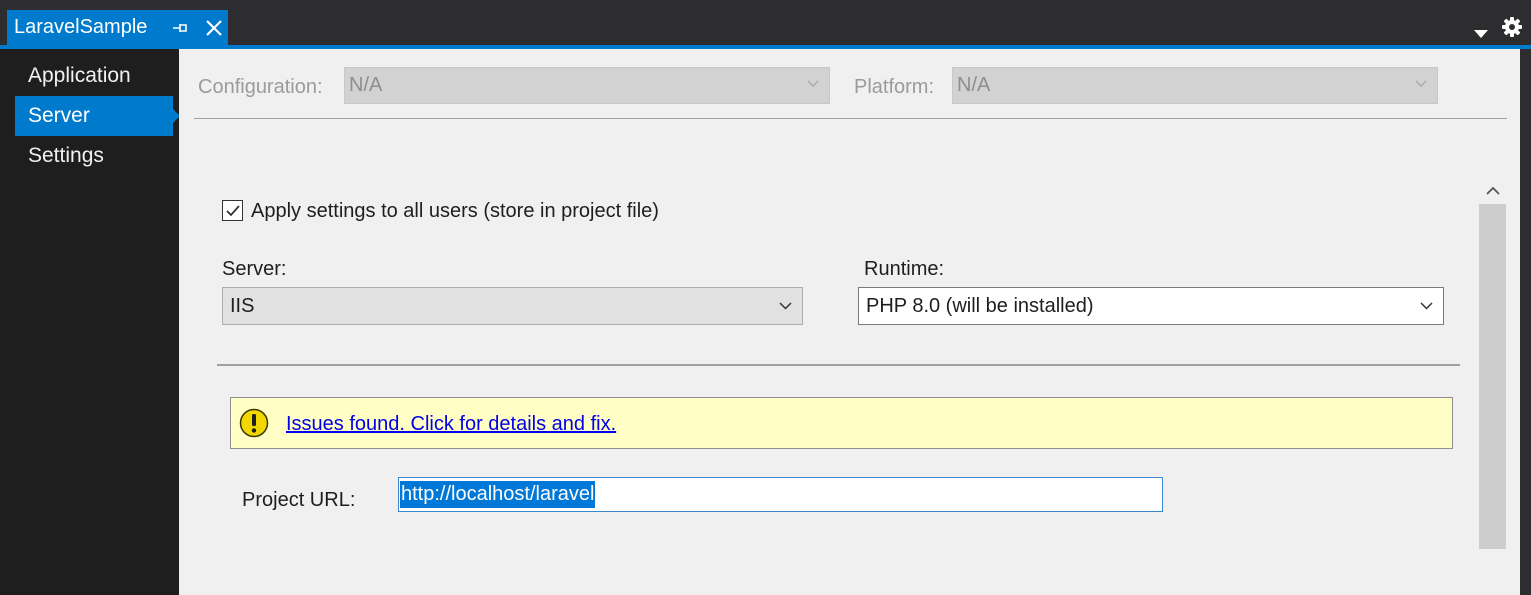 The image size is (1531, 595). What do you see at coordinates (59, 115) in the screenshot?
I see `nav-item-label: Server` at bounding box center [59, 115].